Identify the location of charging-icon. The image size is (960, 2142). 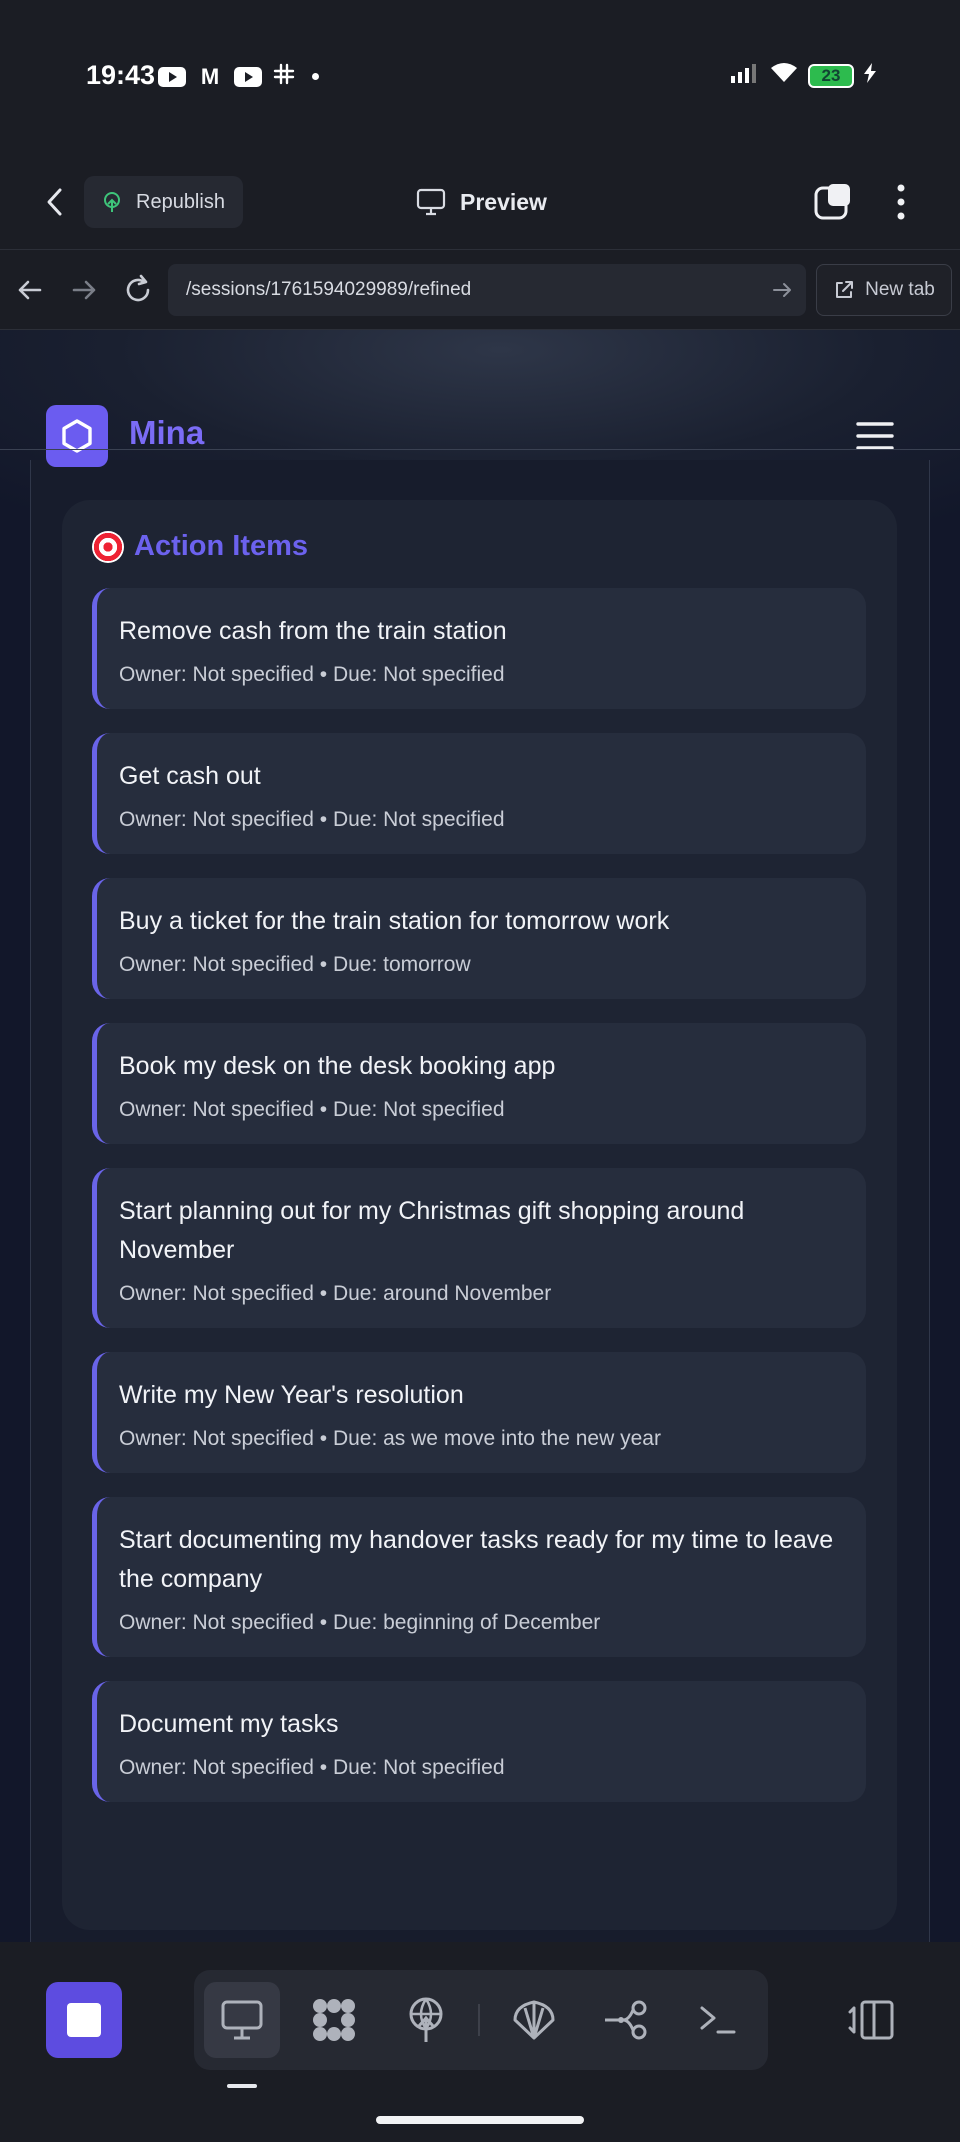
(870, 75).